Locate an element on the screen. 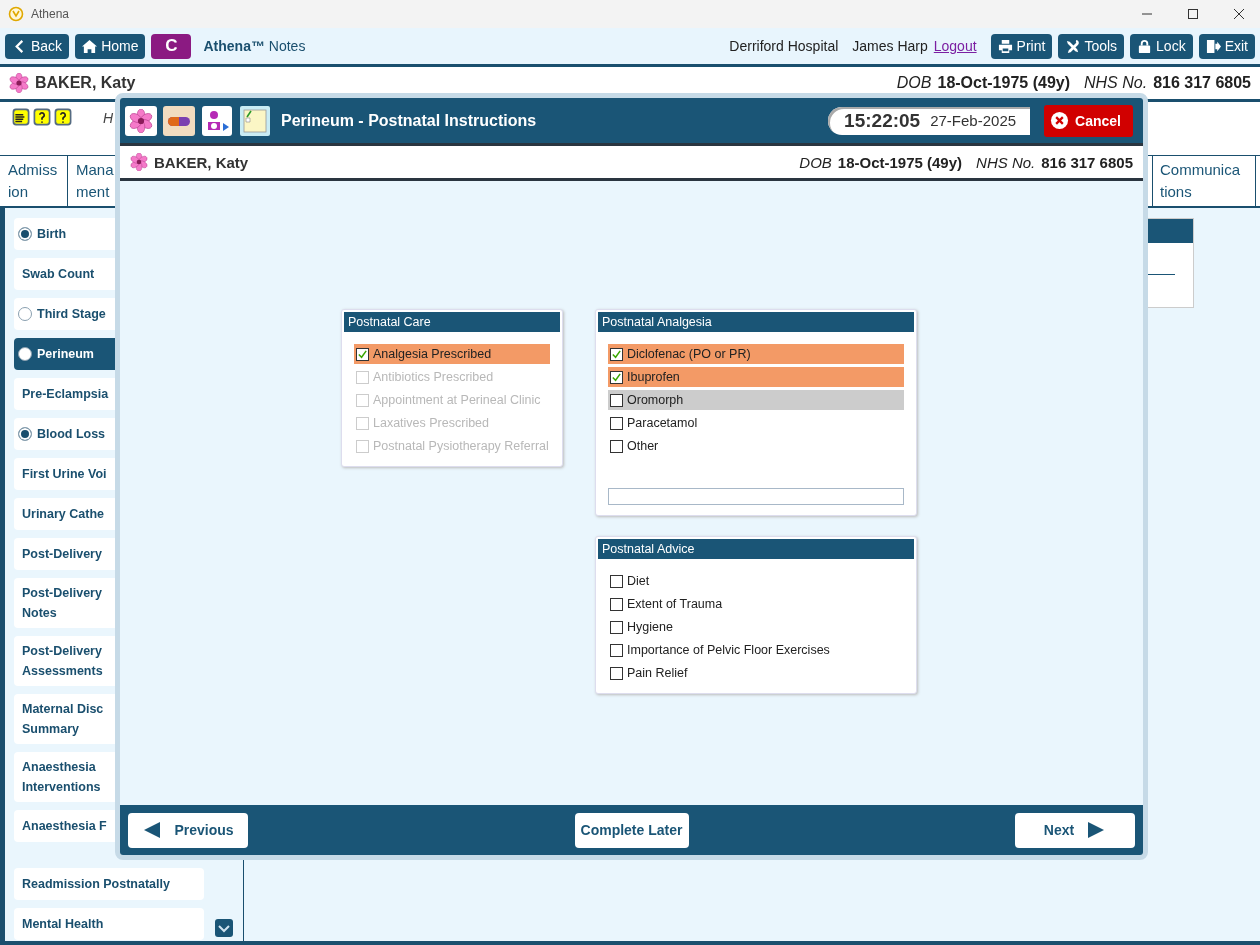  scroll-down-icon is located at coordinates (223, 928).